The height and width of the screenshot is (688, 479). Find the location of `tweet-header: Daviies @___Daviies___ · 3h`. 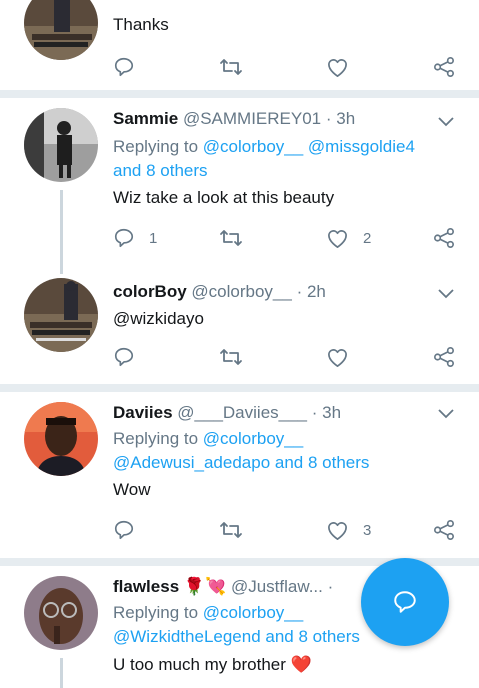

tweet-header: Daviies @___Daviies___ · 3h is located at coordinates (227, 413).